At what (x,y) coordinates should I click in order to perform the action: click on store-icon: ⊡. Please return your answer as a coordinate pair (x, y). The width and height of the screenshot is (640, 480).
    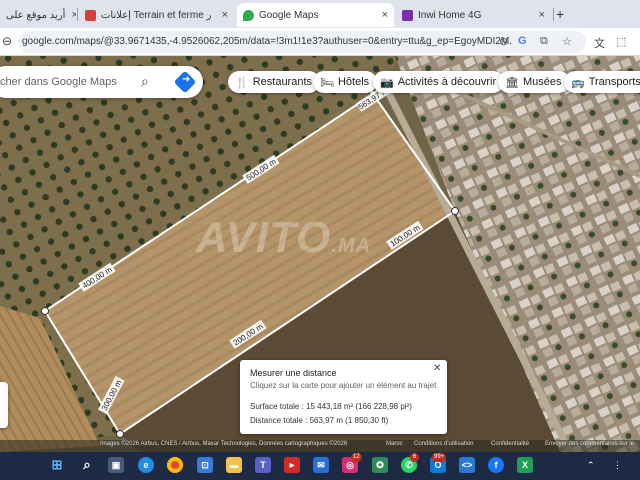
    Looking at the image, I should click on (205, 465).